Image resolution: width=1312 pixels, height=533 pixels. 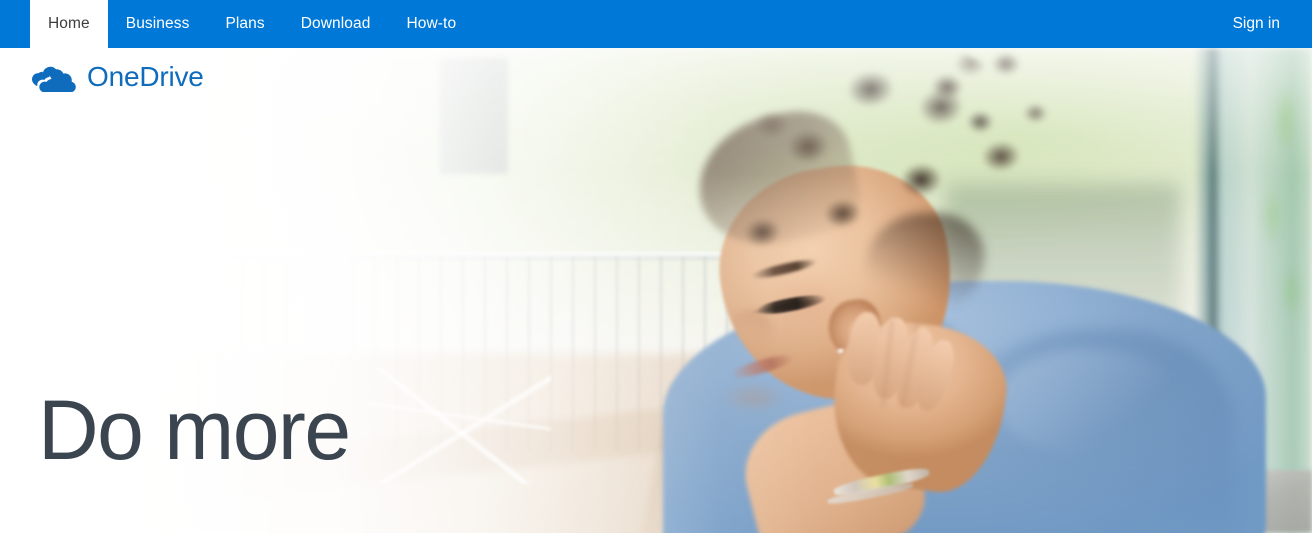 What do you see at coordinates (754, 397) in the screenshot?
I see `chin-shadow` at bounding box center [754, 397].